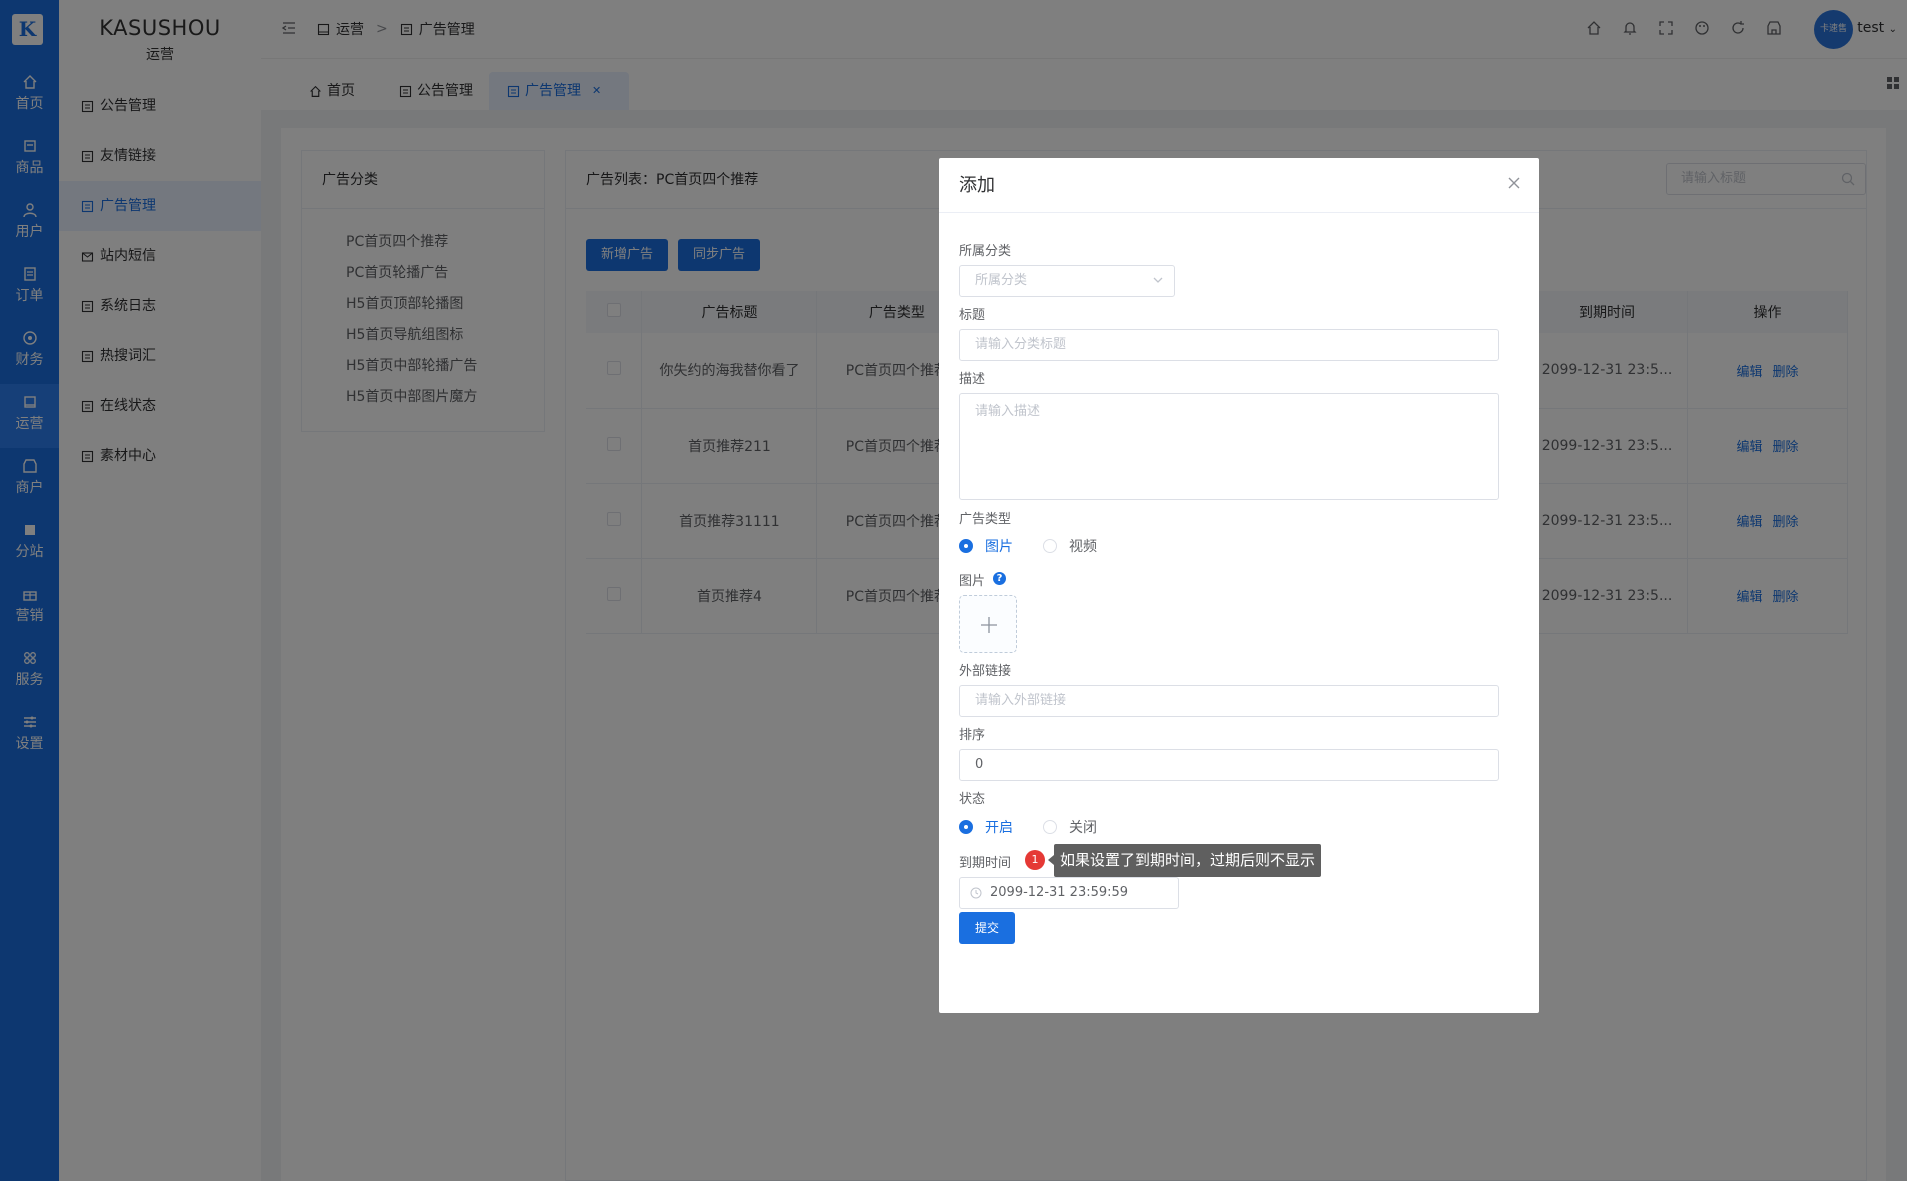  I want to click on description-placeholder: 请输入描述, so click(1008, 411).